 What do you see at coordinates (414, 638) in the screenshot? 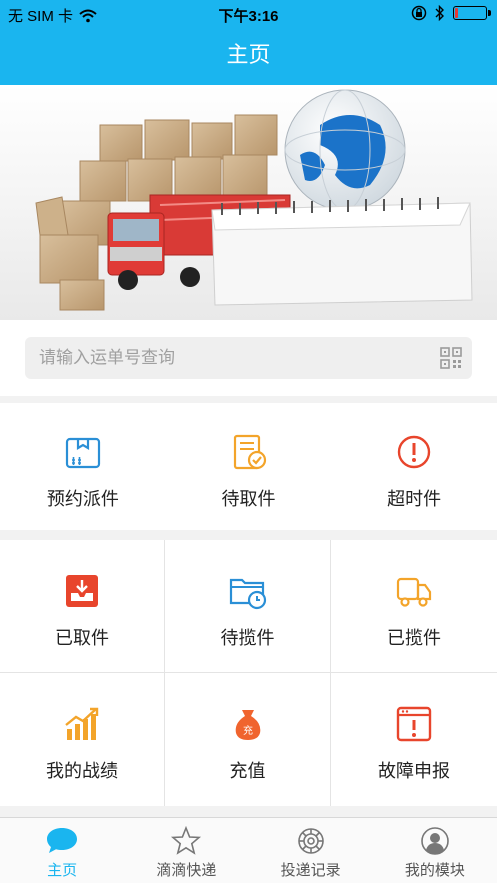
I see `grid-item-label: 已揽件` at bounding box center [414, 638].